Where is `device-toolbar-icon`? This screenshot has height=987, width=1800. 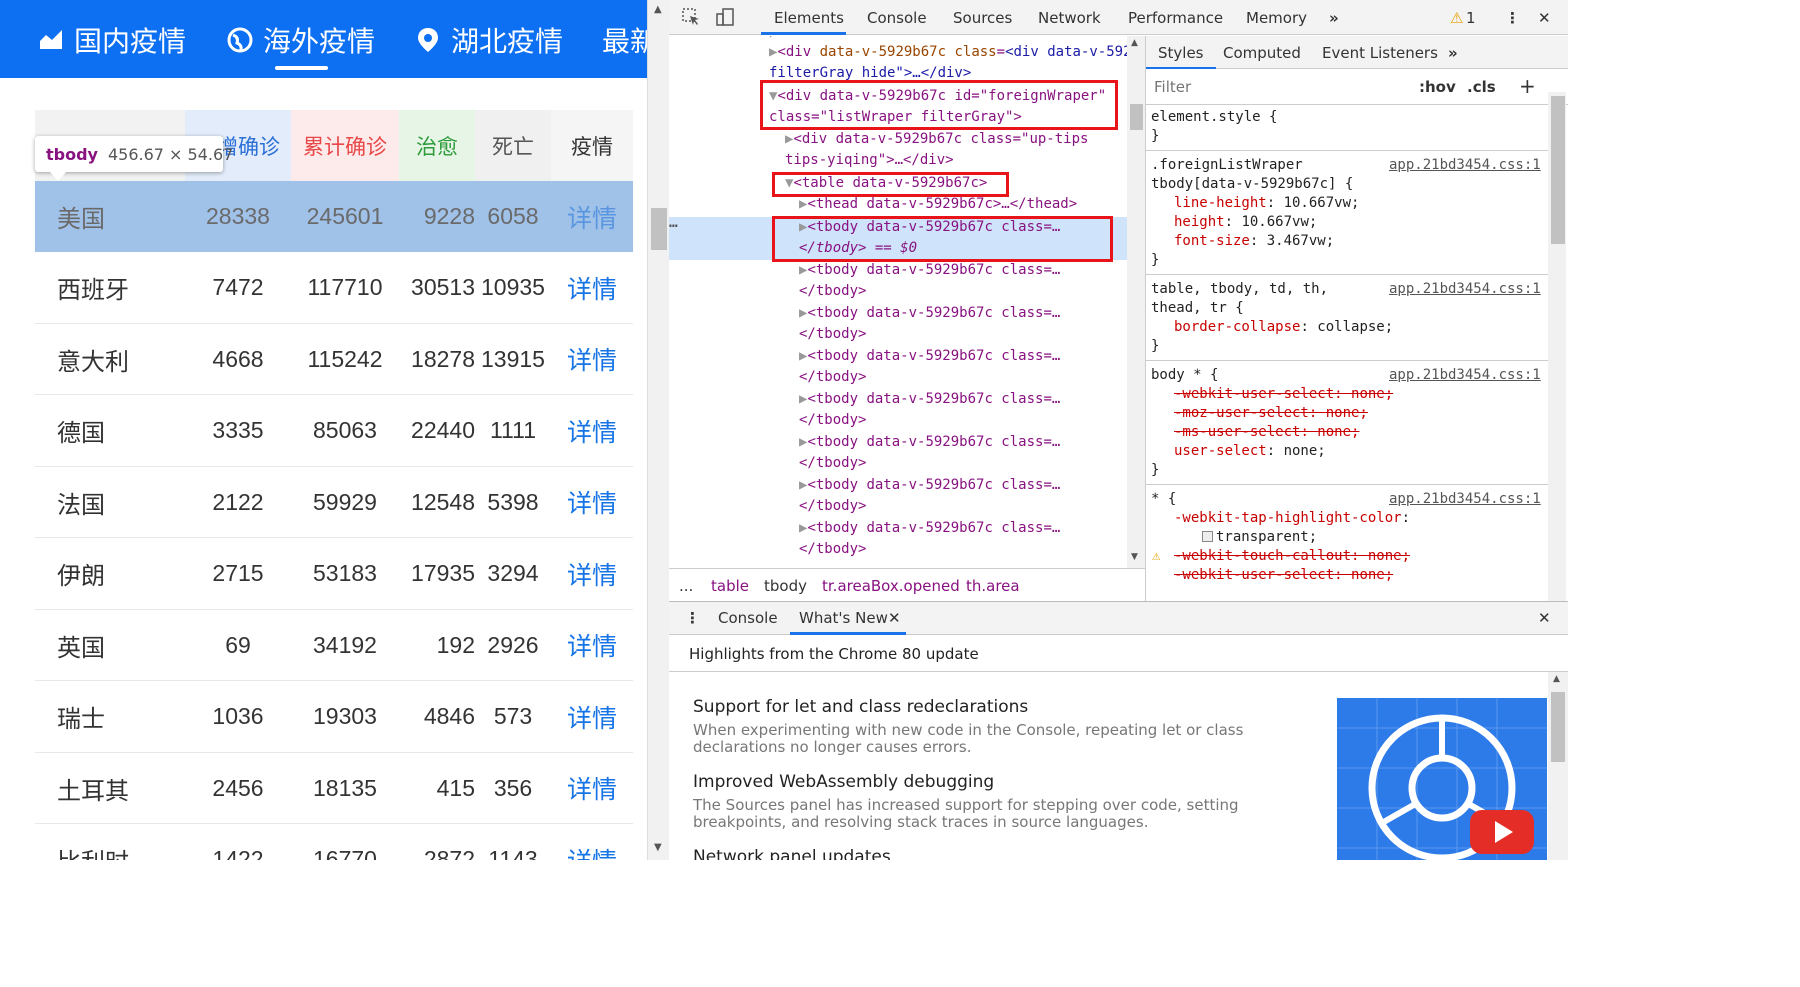
device-toolbar-icon is located at coordinates (725, 19).